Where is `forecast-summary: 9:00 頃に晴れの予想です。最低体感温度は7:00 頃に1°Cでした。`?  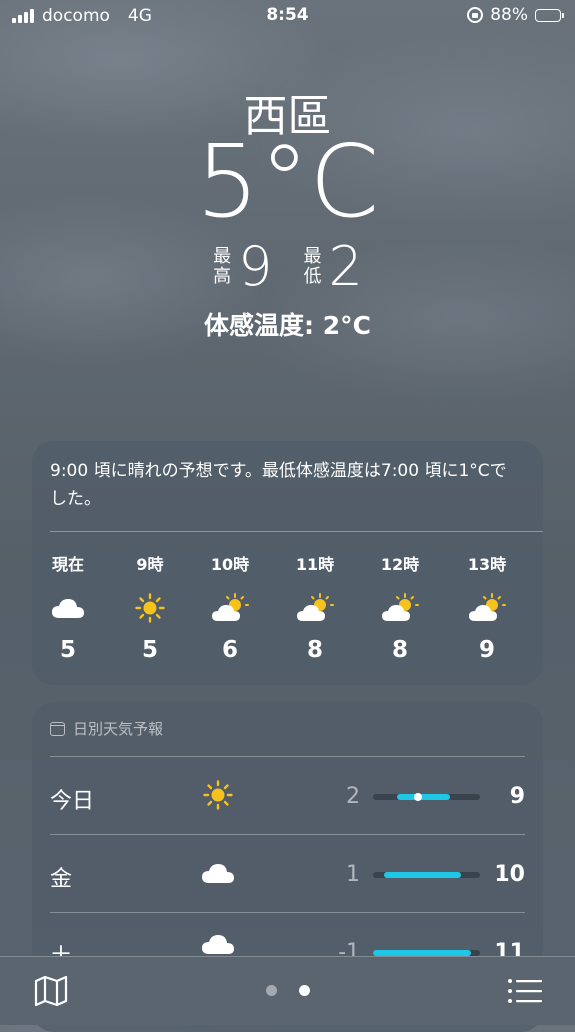
forecast-summary: 9:00 頃に晴れの予想です。最低体感温度は7:00 頃に1°Cでした。 is located at coordinates (278, 485).